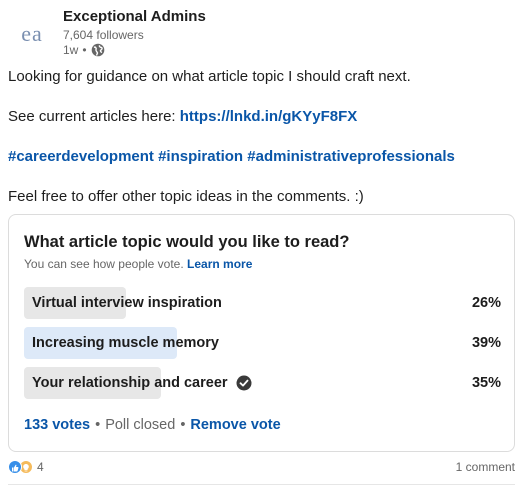 This screenshot has height=498, width=527. I want to click on poll-option-percent: 26%, so click(486, 303).